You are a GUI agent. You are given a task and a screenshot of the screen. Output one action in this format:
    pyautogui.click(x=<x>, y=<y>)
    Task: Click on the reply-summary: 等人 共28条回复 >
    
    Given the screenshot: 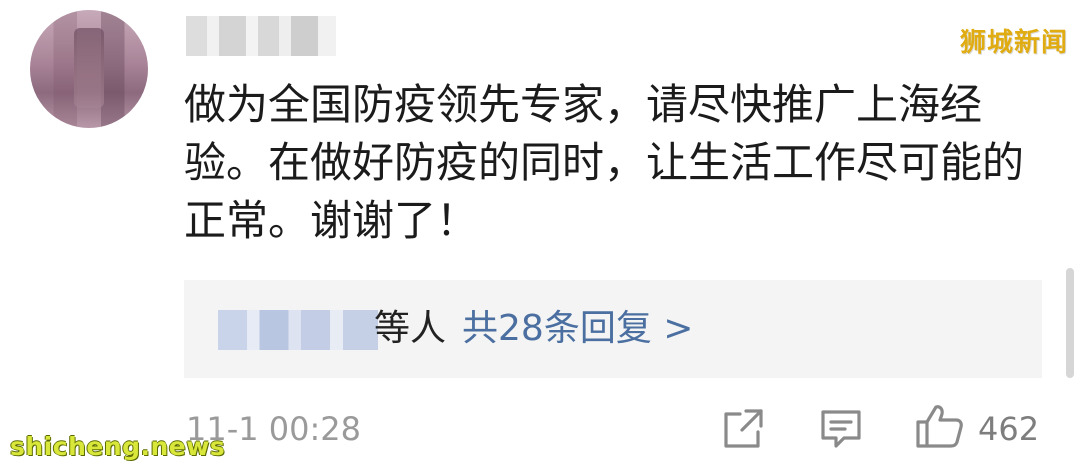 What is the action you would take?
    pyautogui.click(x=533, y=329)
    